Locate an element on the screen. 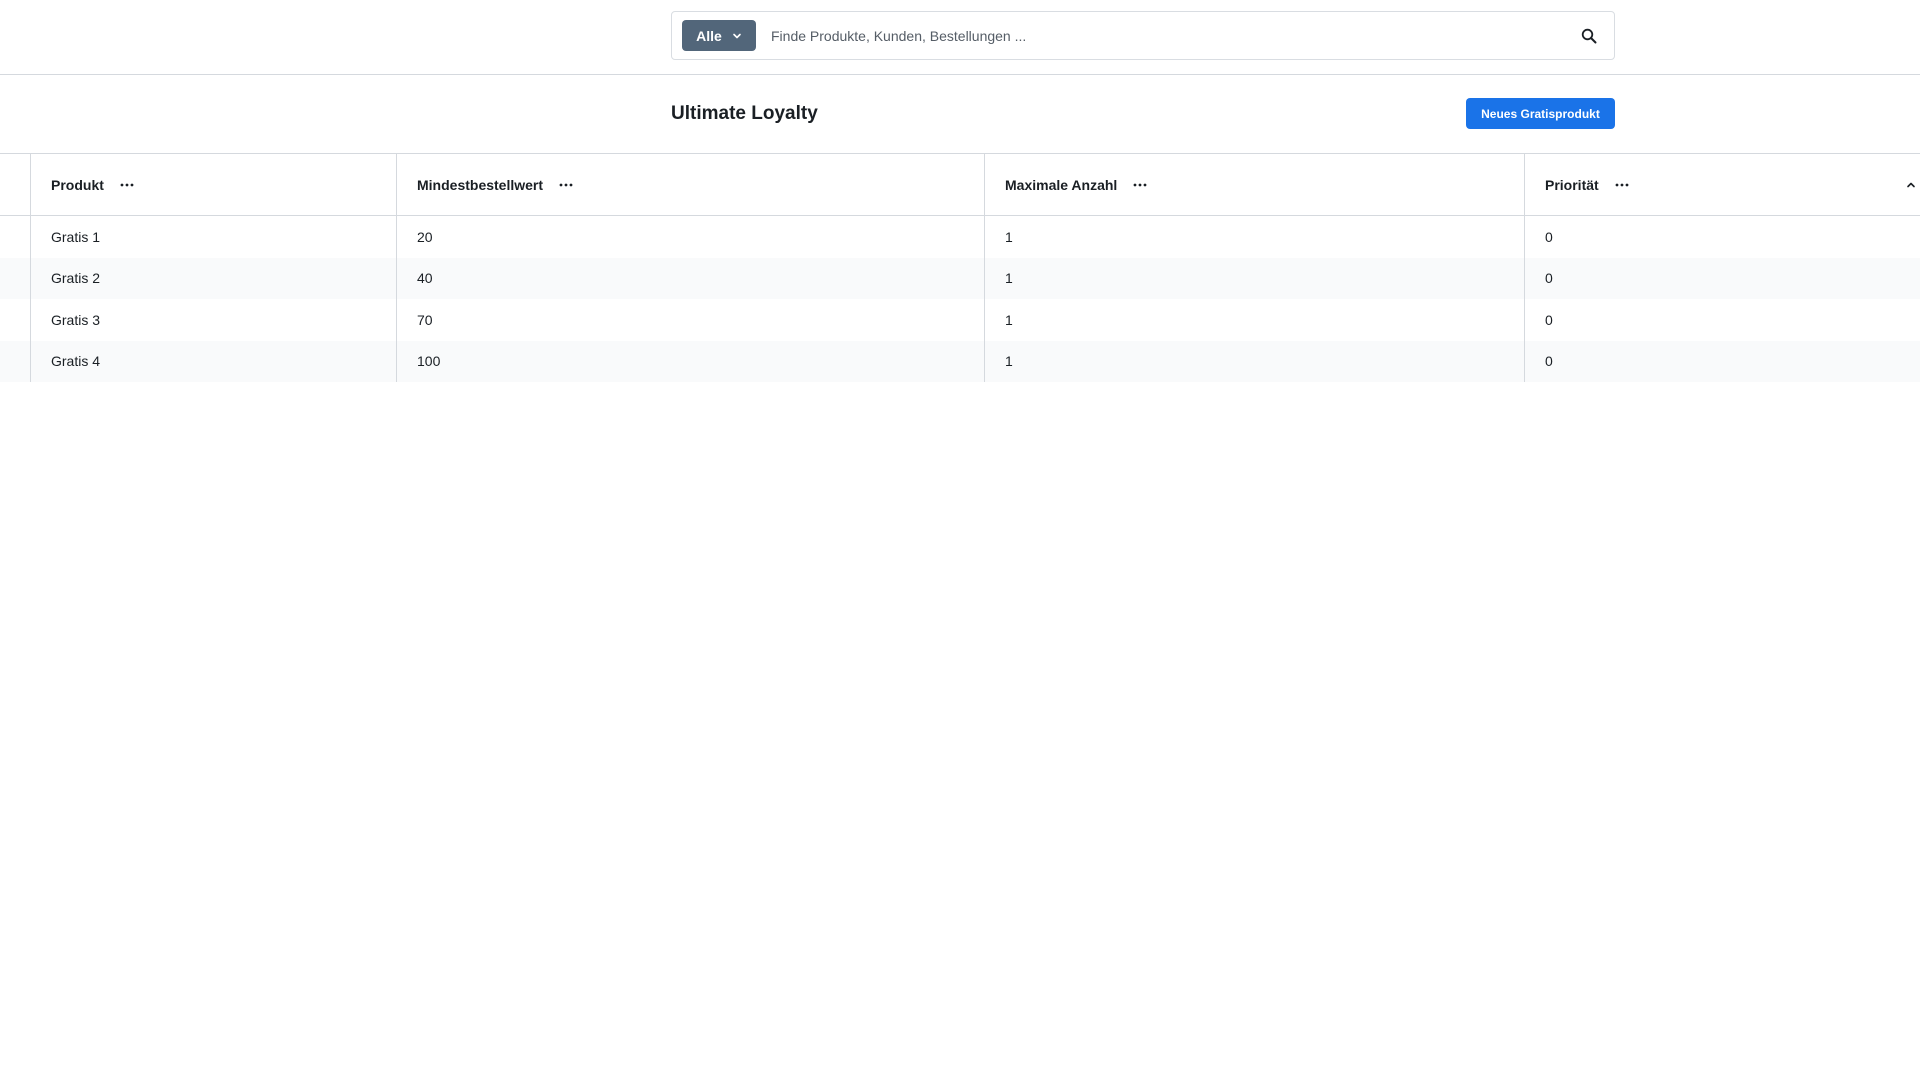 Image resolution: width=1920 pixels, height=1080 pixels. search-icon is located at coordinates (1589, 35).